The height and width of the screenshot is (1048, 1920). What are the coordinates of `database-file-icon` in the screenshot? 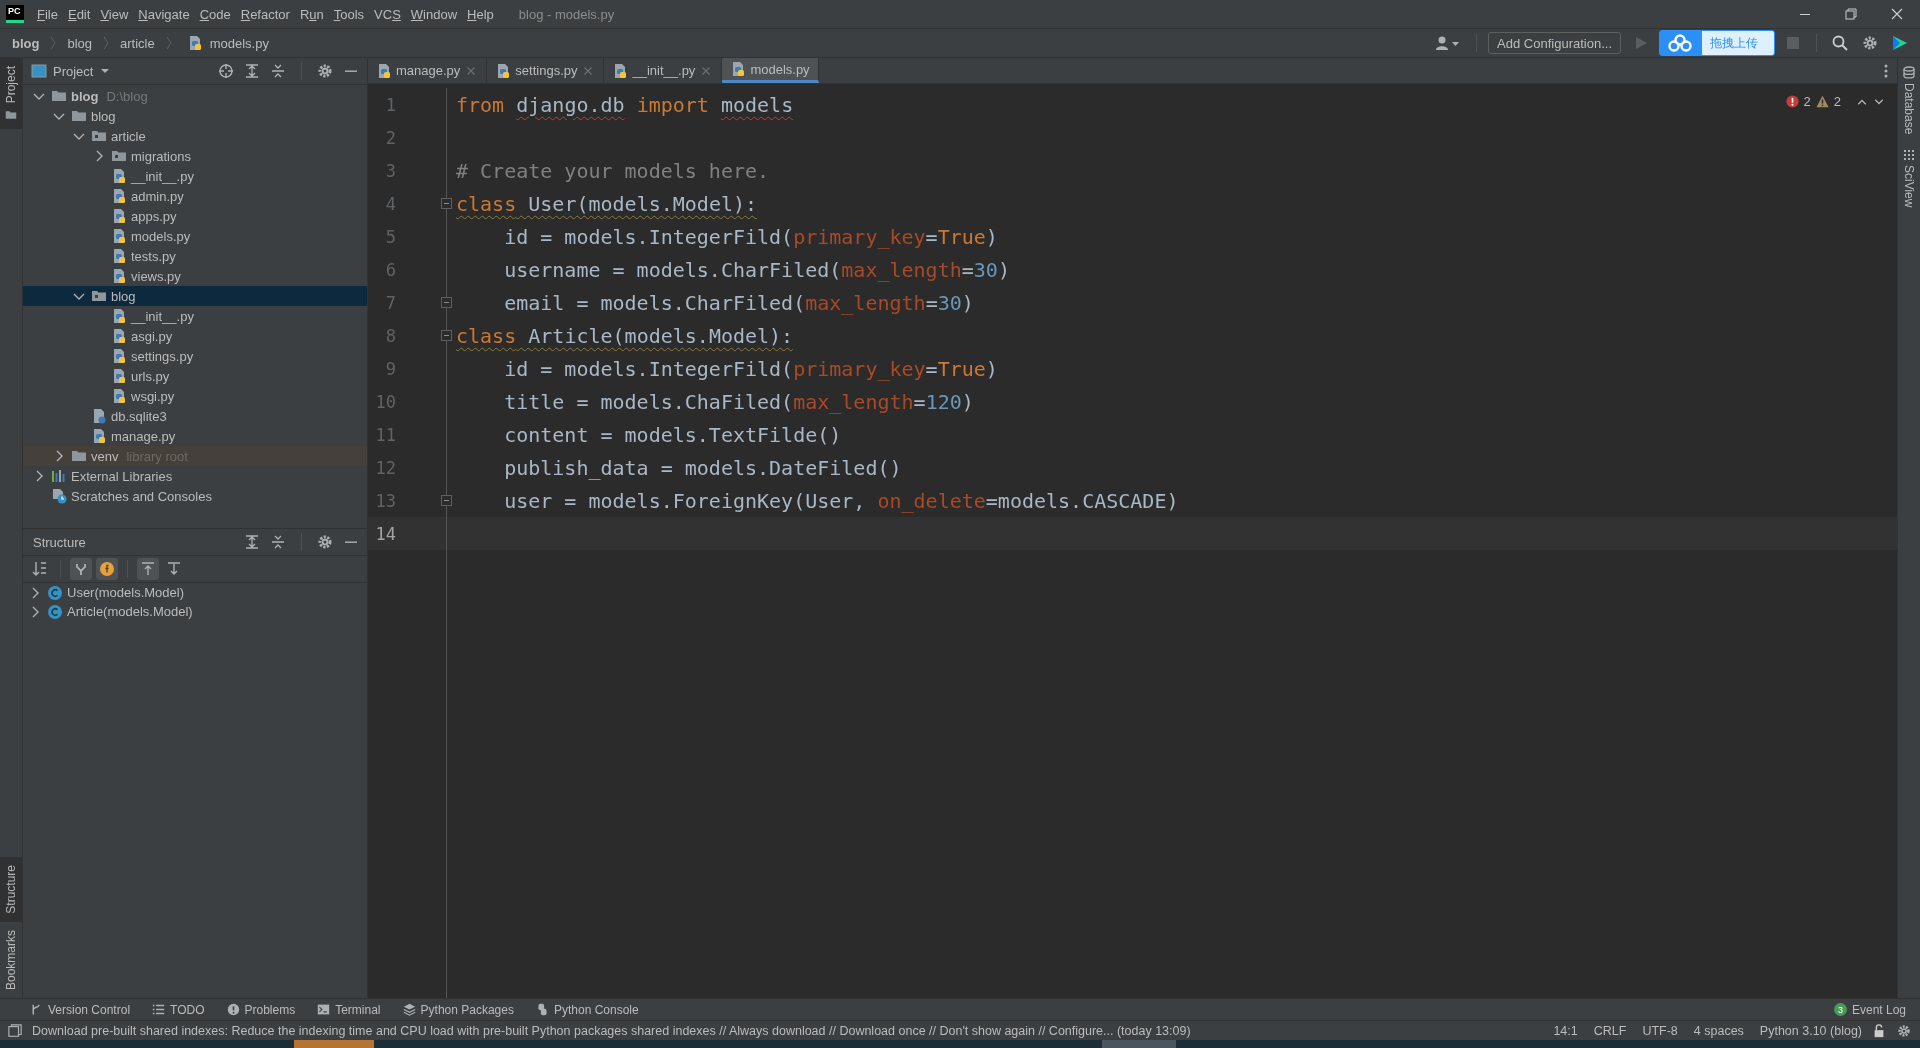 It's located at (99, 416).